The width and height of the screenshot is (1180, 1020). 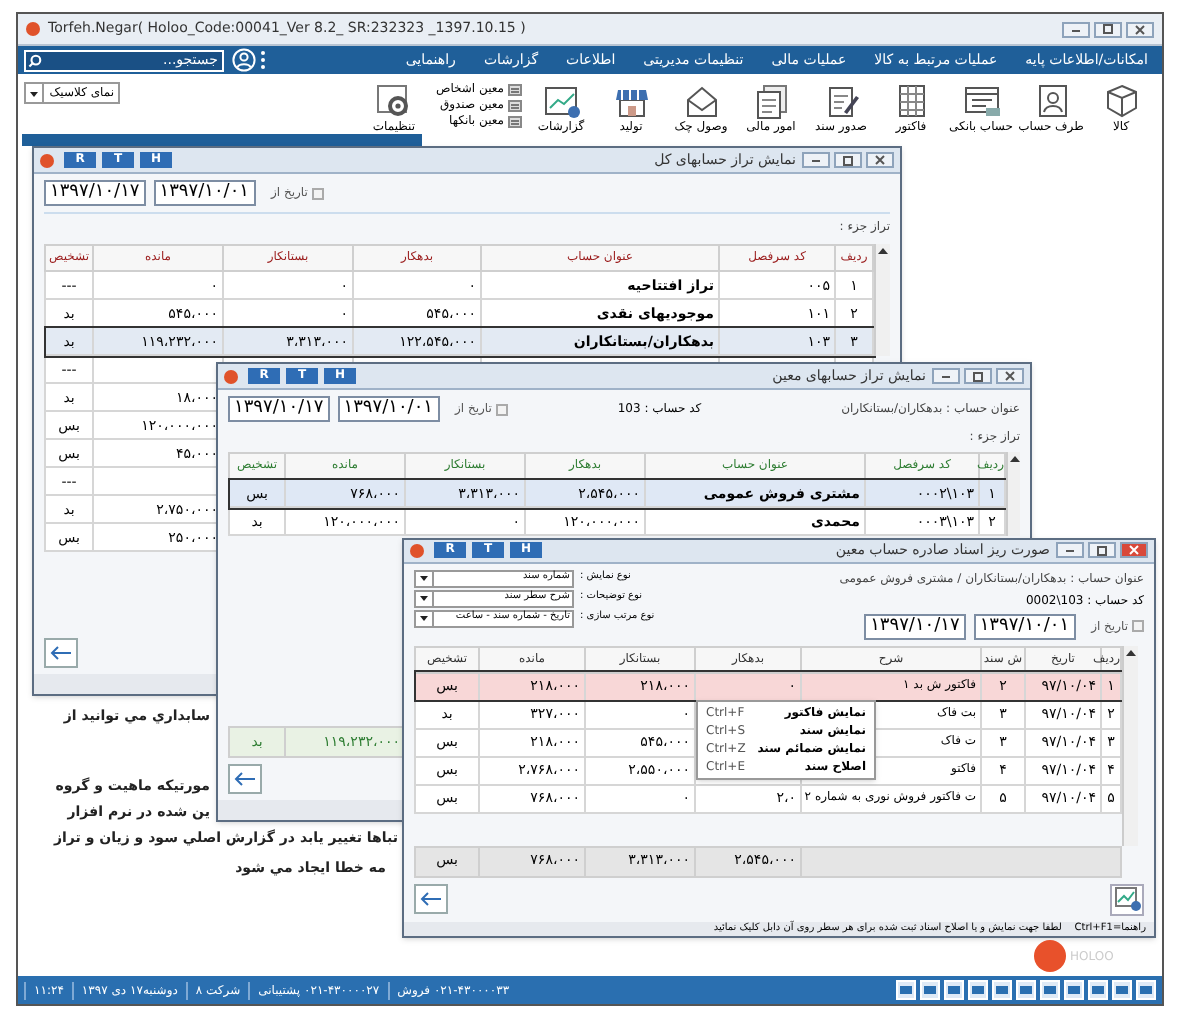 What do you see at coordinates (1050, 956) in the screenshot?
I see `logo-icon` at bounding box center [1050, 956].